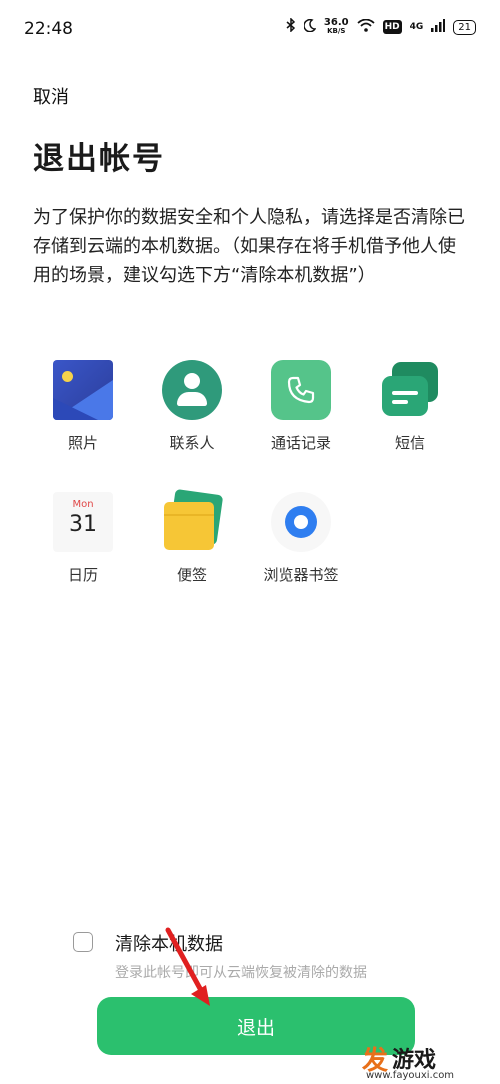 Image resolution: width=500 pixels, height=1084 pixels. Describe the element at coordinates (83, 390) in the screenshot. I see `photos-icon` at that location.